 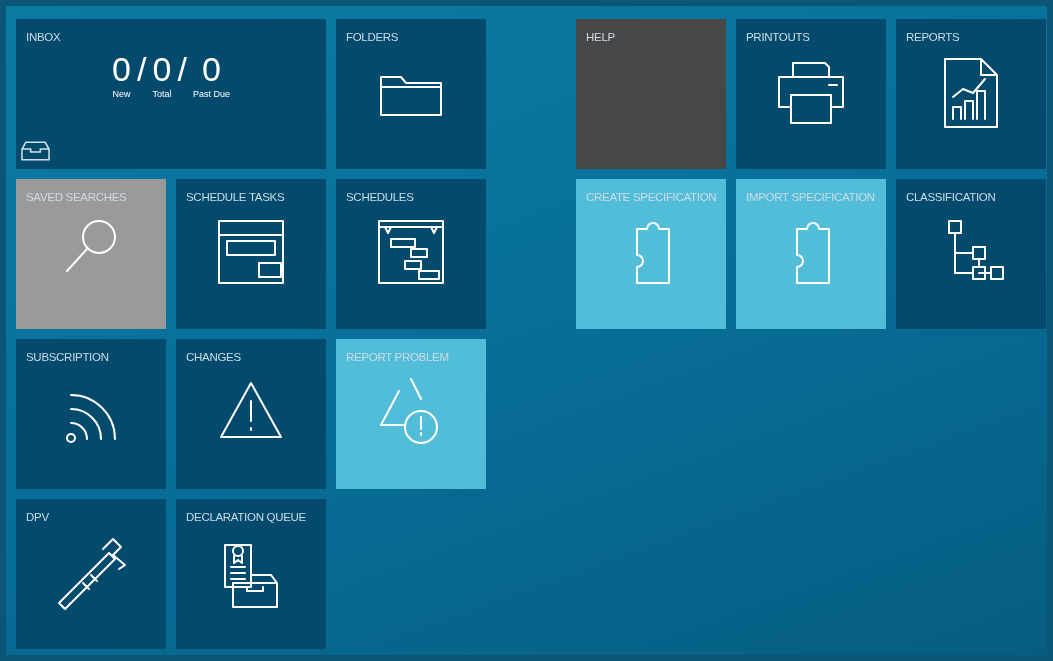 What do you see at coordinates (251, 254) in the screenshot?
I see `app-tile: SCHEDULE TASKS` at bounding box center [251, 254].